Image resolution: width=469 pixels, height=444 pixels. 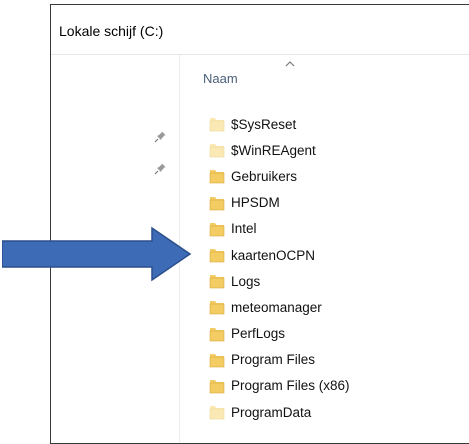 I want to click on sort-ascending-icon, so click(x=290, y=64).